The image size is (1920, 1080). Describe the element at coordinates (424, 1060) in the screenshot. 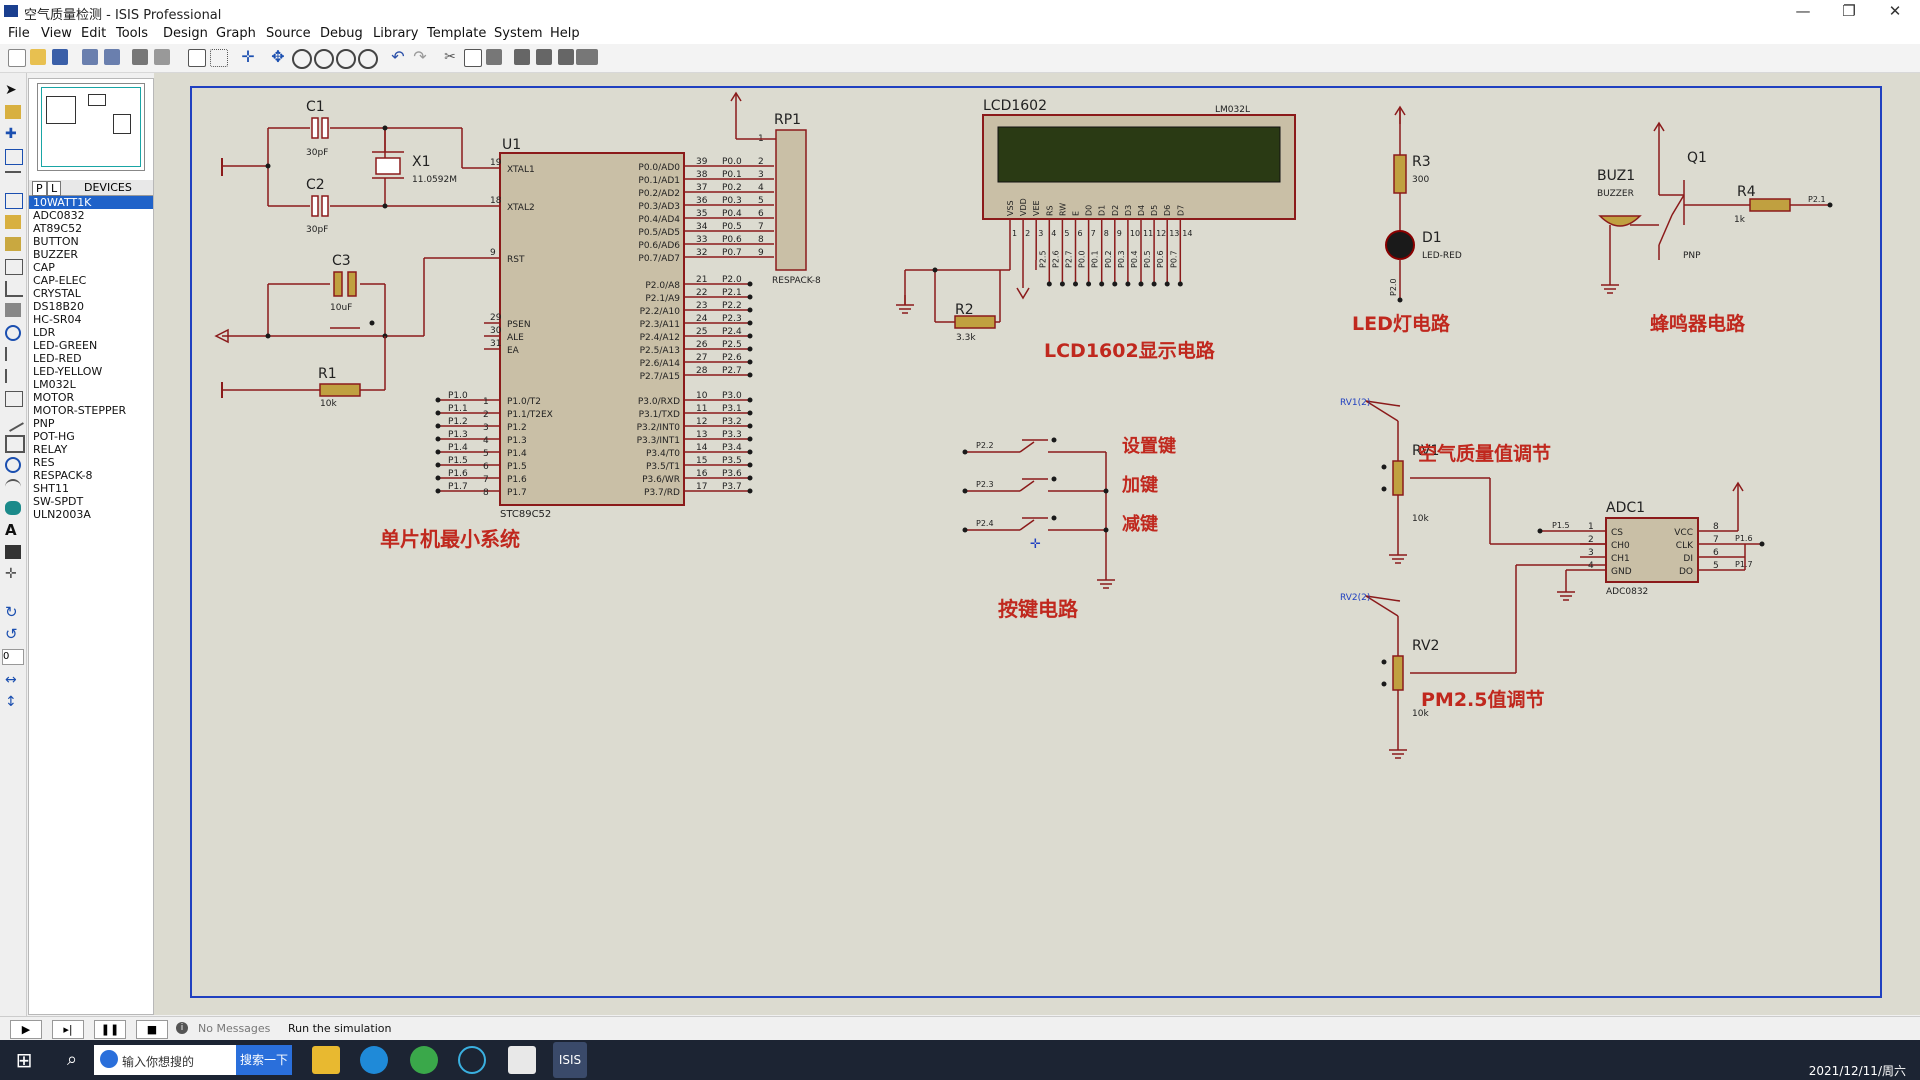

I see `browser-360-icon` at that location.